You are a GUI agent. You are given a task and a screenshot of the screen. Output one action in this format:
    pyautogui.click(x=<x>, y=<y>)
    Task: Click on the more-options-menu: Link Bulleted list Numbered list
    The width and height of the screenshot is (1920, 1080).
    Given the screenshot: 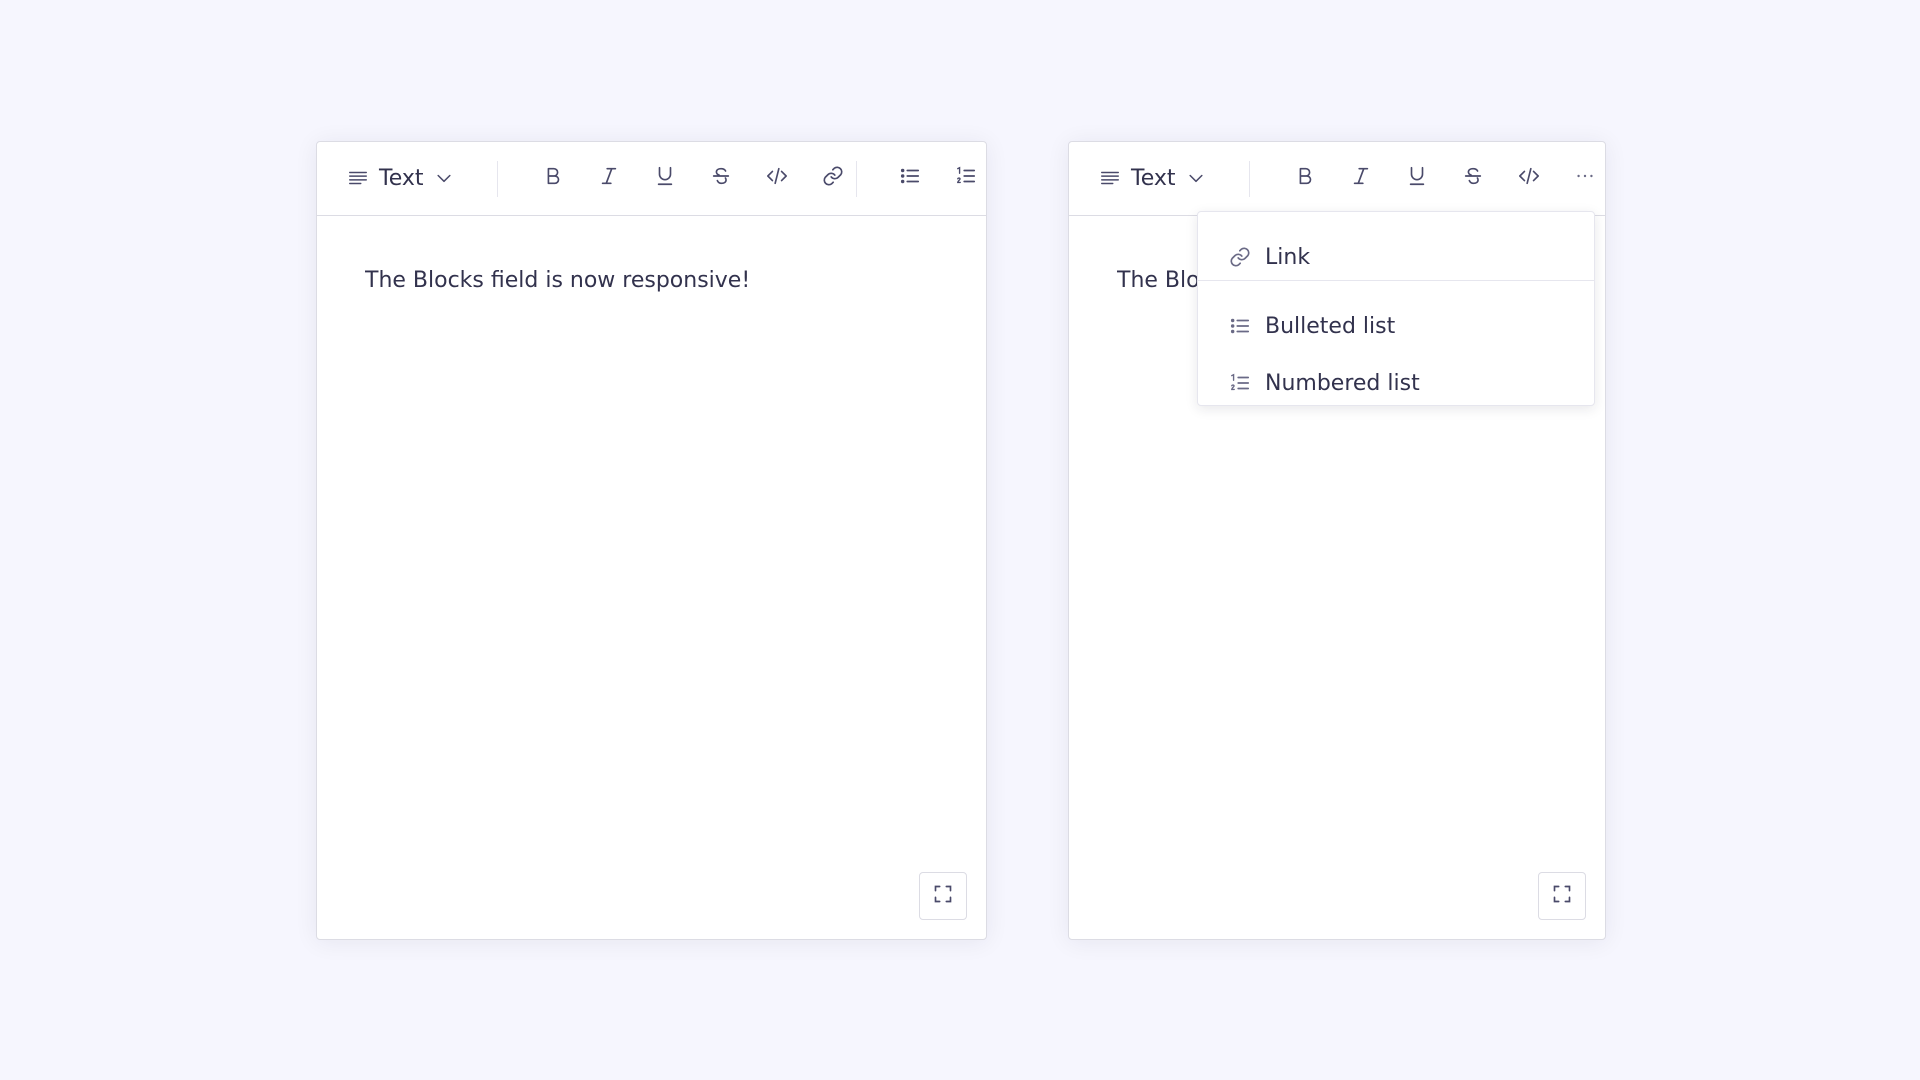 What is the action you would take?
    pyautogui.click(x=1396, y=308)
    